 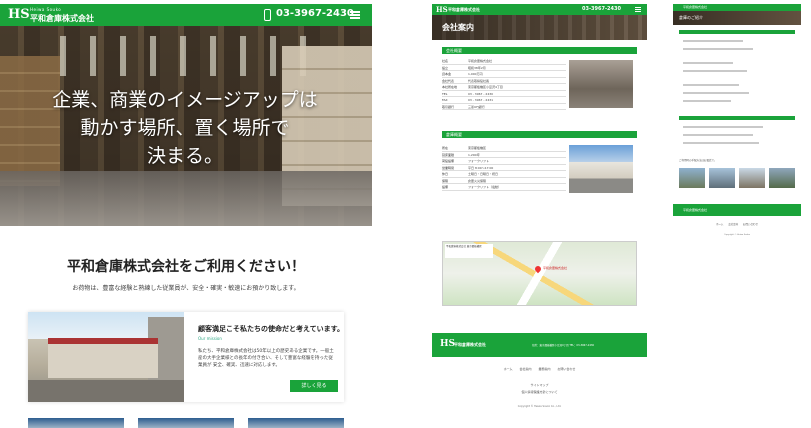 I want to click on page-title-band: 会社案内, so click(x=539, y=27).